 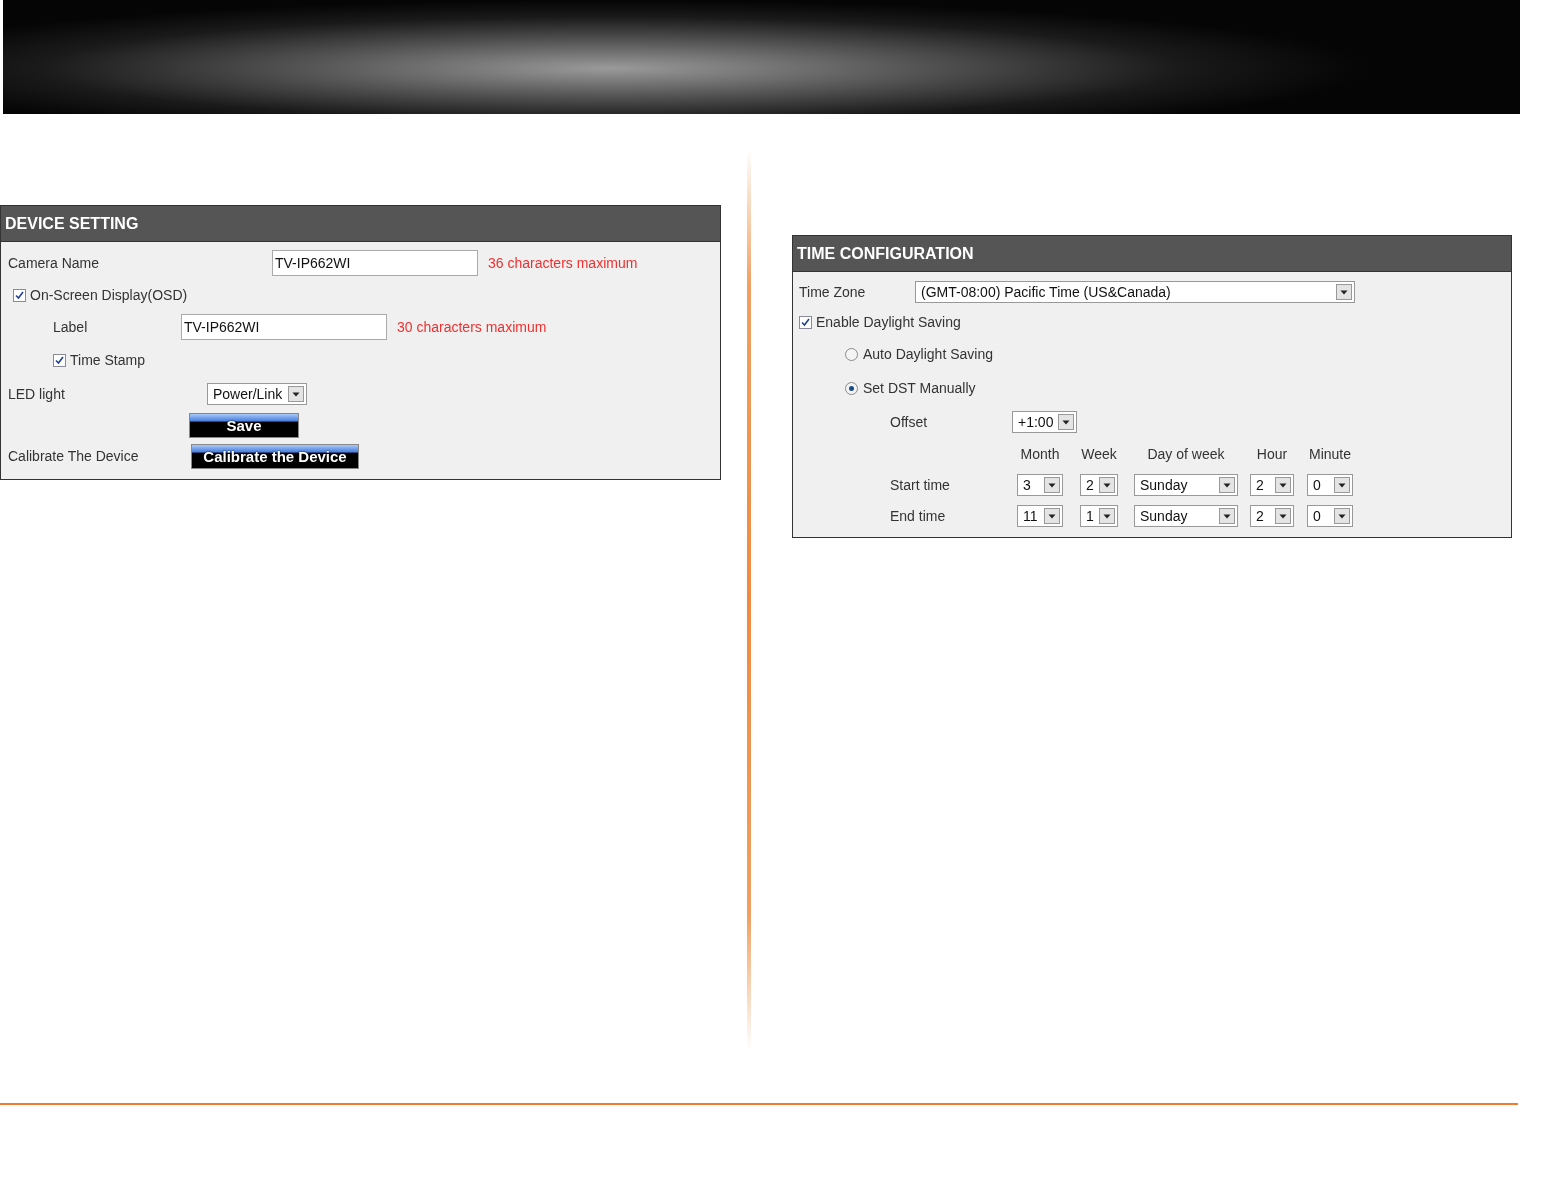 What do you see at coordinates (472, 327) in the screenshot?
I see `field-hint: 30 characters maximum` at bounding box center [472, 327].